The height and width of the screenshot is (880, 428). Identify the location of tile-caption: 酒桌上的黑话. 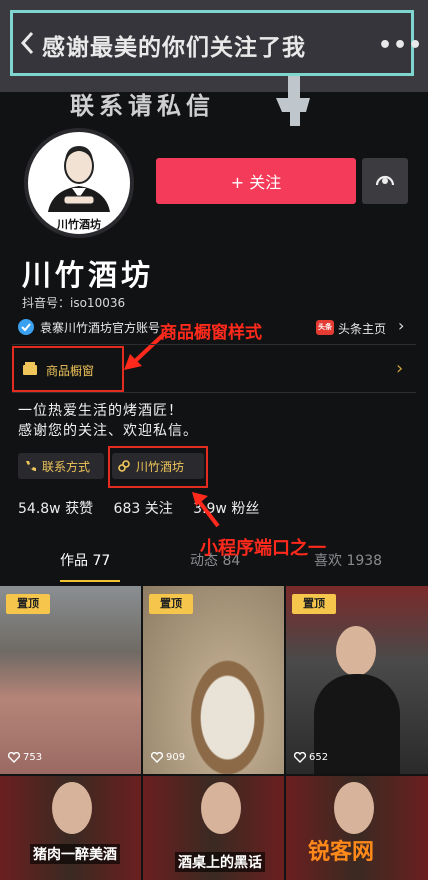
(220, 862).